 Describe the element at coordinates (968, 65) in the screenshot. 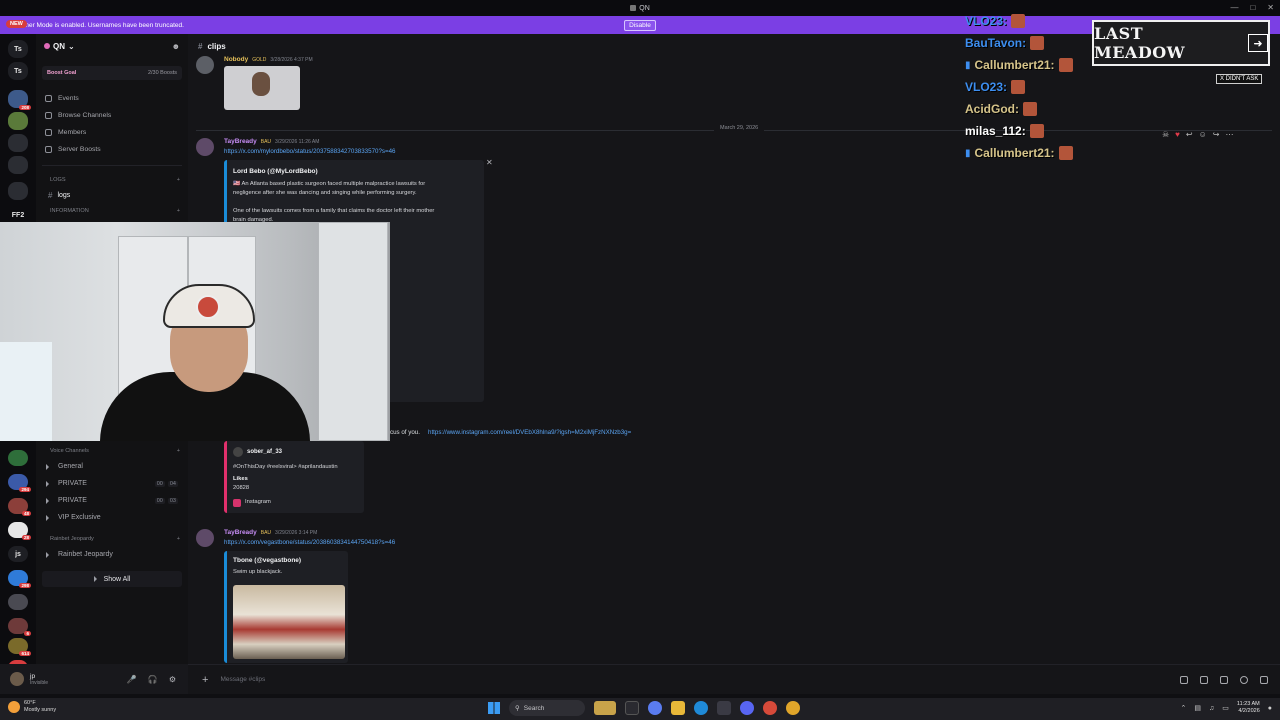

I see `badge-icon: ▮` at that location.